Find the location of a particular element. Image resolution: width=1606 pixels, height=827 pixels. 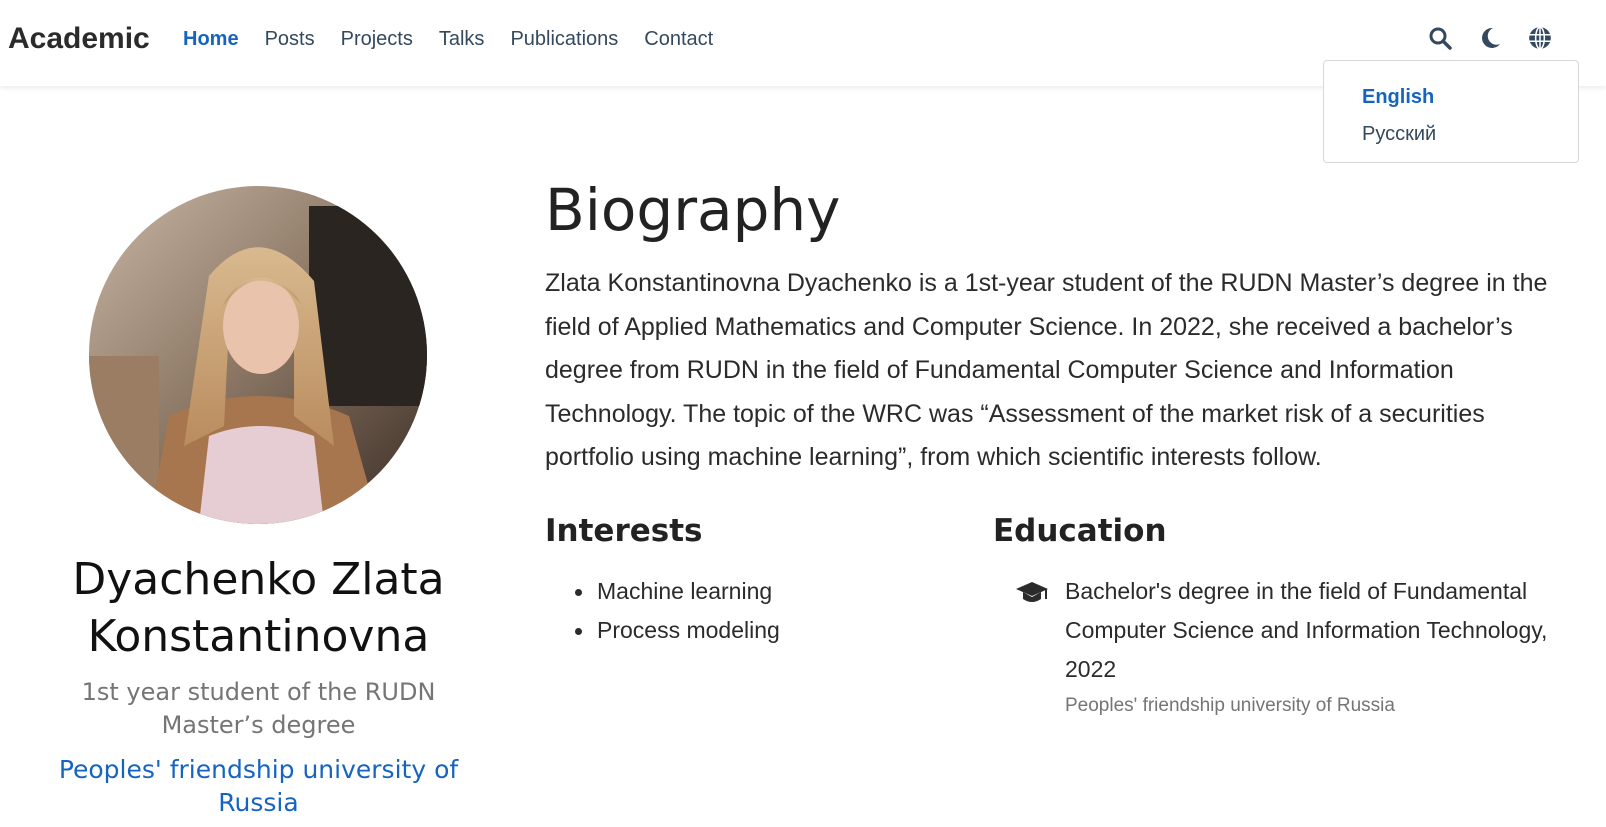

education-institution: Peoples' friendship university of Russia is located at coordinates (1230, 705).